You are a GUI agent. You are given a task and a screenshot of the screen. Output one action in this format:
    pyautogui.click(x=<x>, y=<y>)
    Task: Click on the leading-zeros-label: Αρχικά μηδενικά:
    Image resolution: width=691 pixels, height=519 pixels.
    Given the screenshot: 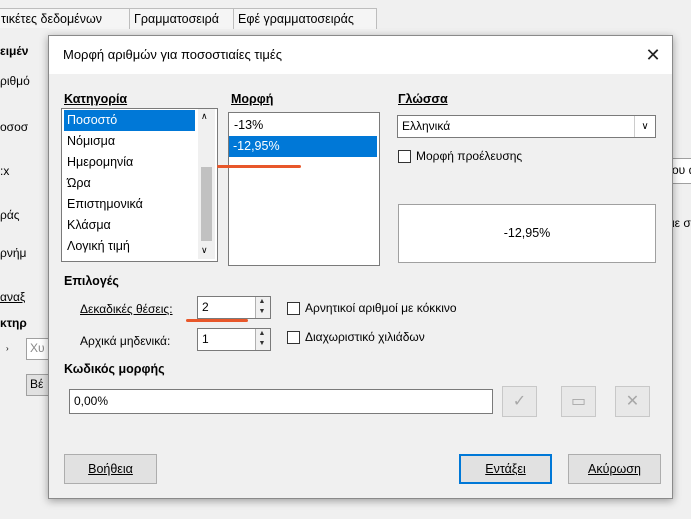 What is the action you would take?
    pyautogui.click(x=125, y=341)
    